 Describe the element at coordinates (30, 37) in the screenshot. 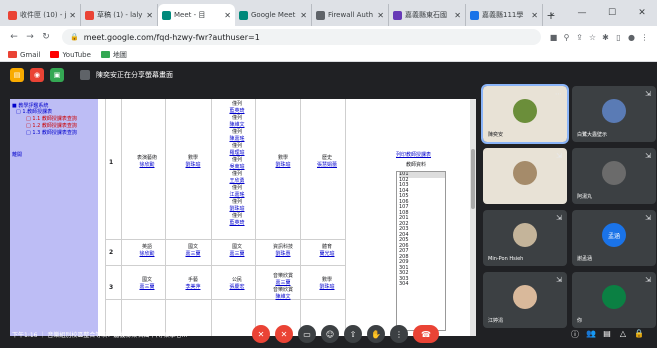

I see `forward-icon: →` at that location.